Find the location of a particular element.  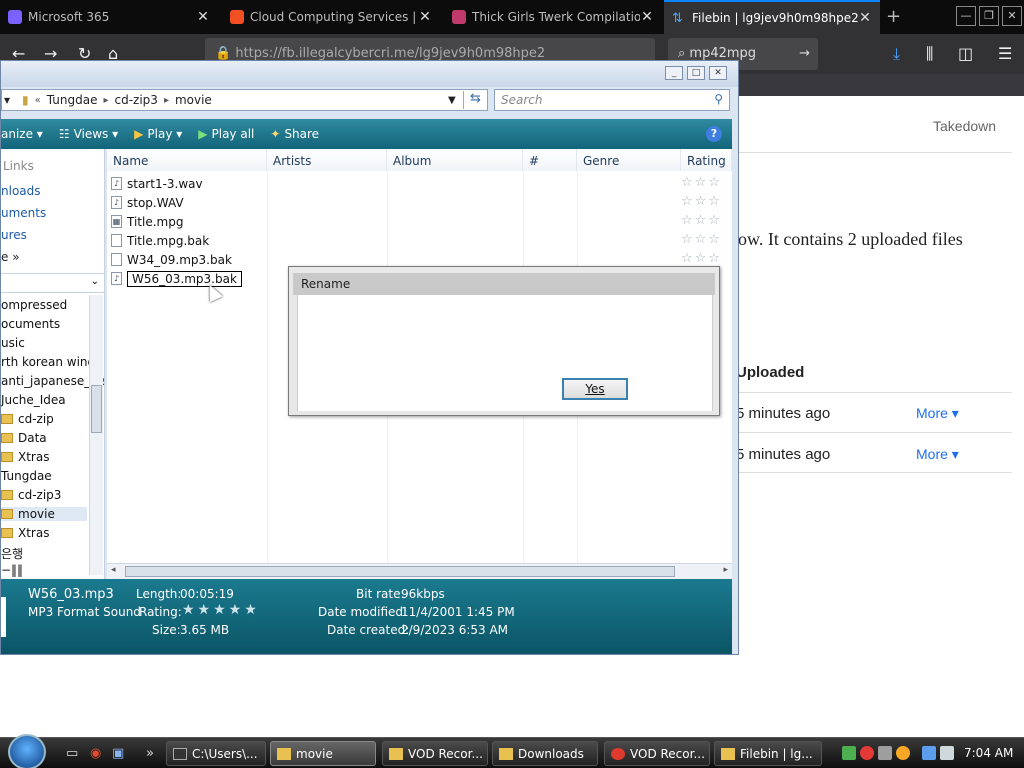

explorer-search-input: Search ⚲ is located at coordinates (612, 100).